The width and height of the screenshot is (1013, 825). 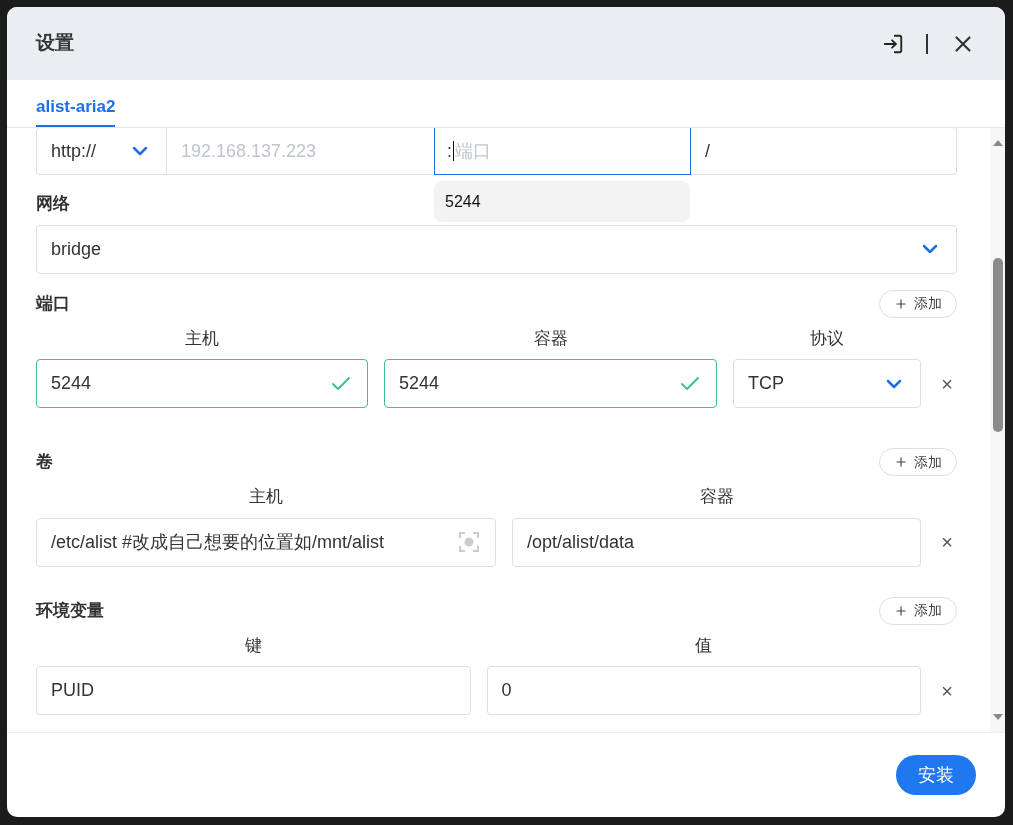 I want to click on protocol-select: TCP, so click(x=827, y=383).